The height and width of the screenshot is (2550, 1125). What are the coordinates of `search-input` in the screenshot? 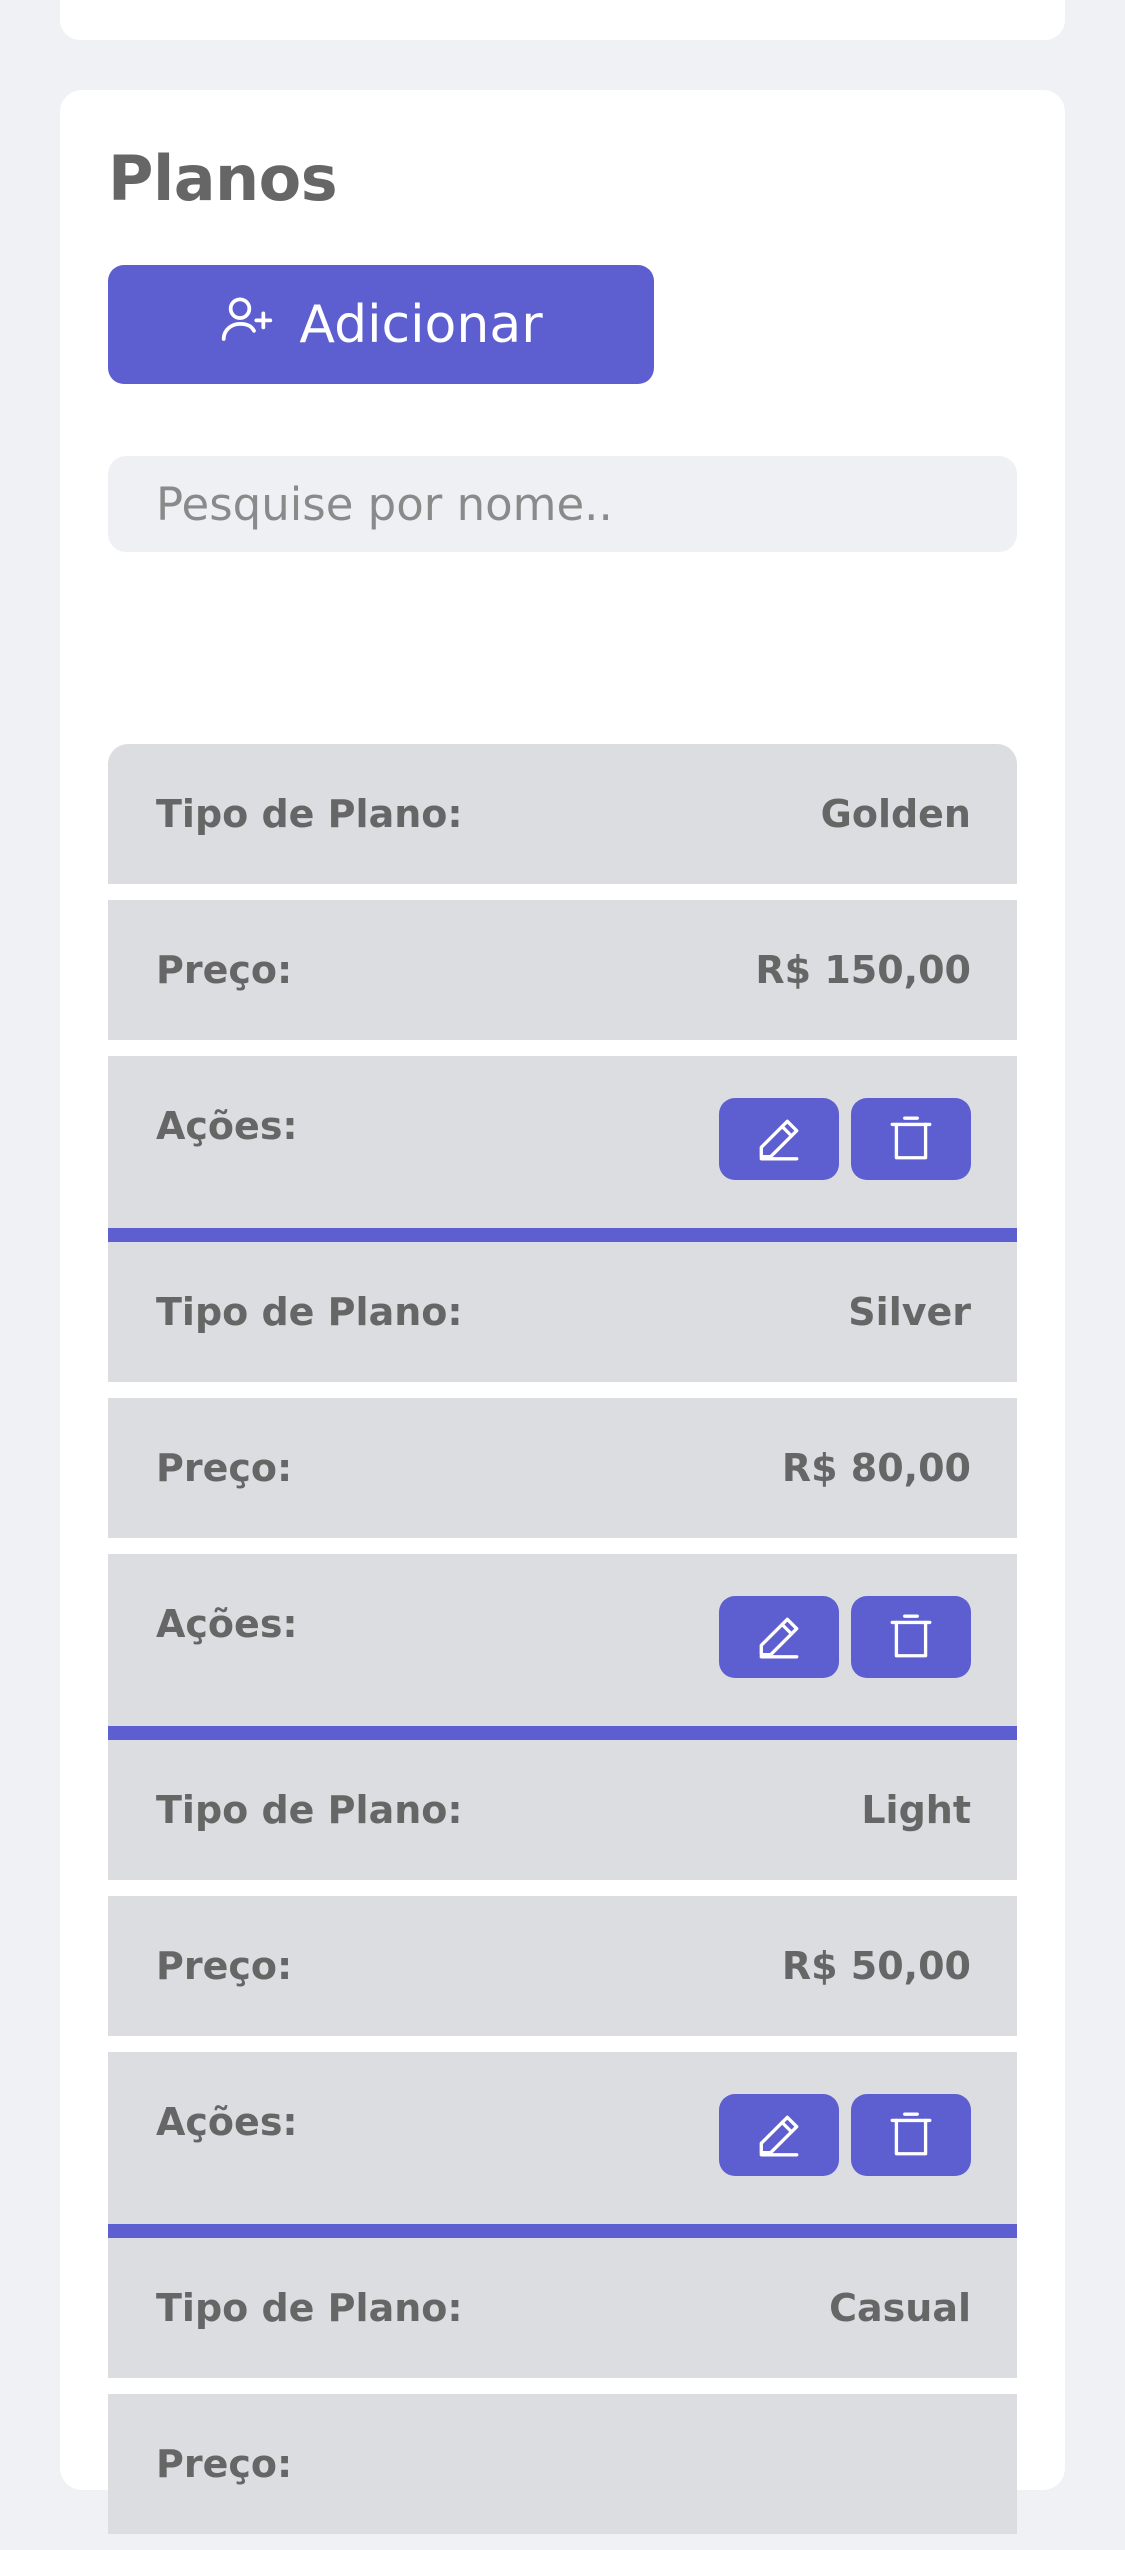 It's located at (562, 504).